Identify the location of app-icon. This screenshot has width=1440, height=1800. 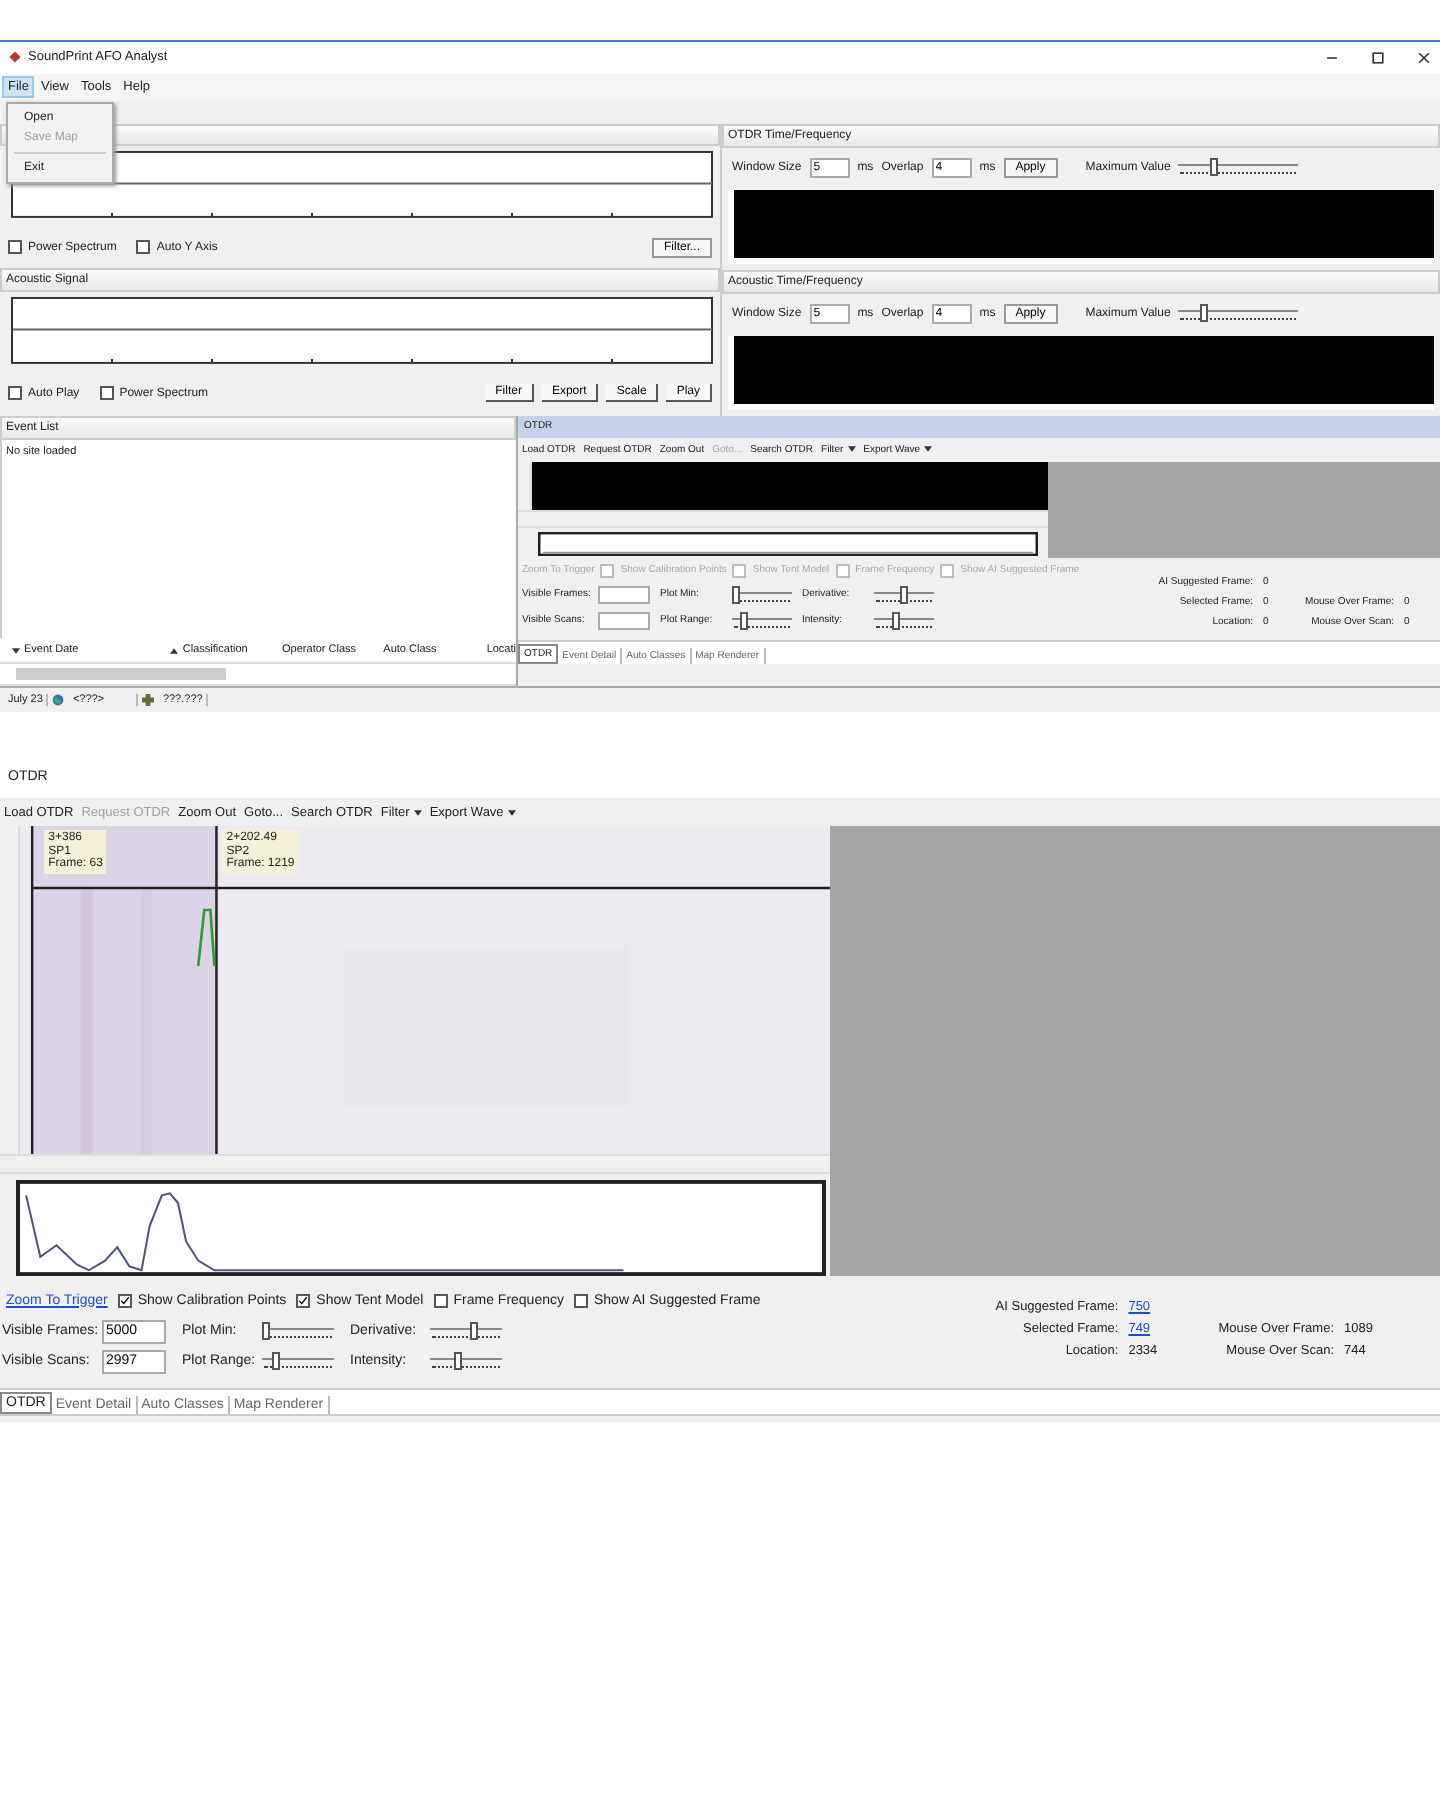
(15, 57).